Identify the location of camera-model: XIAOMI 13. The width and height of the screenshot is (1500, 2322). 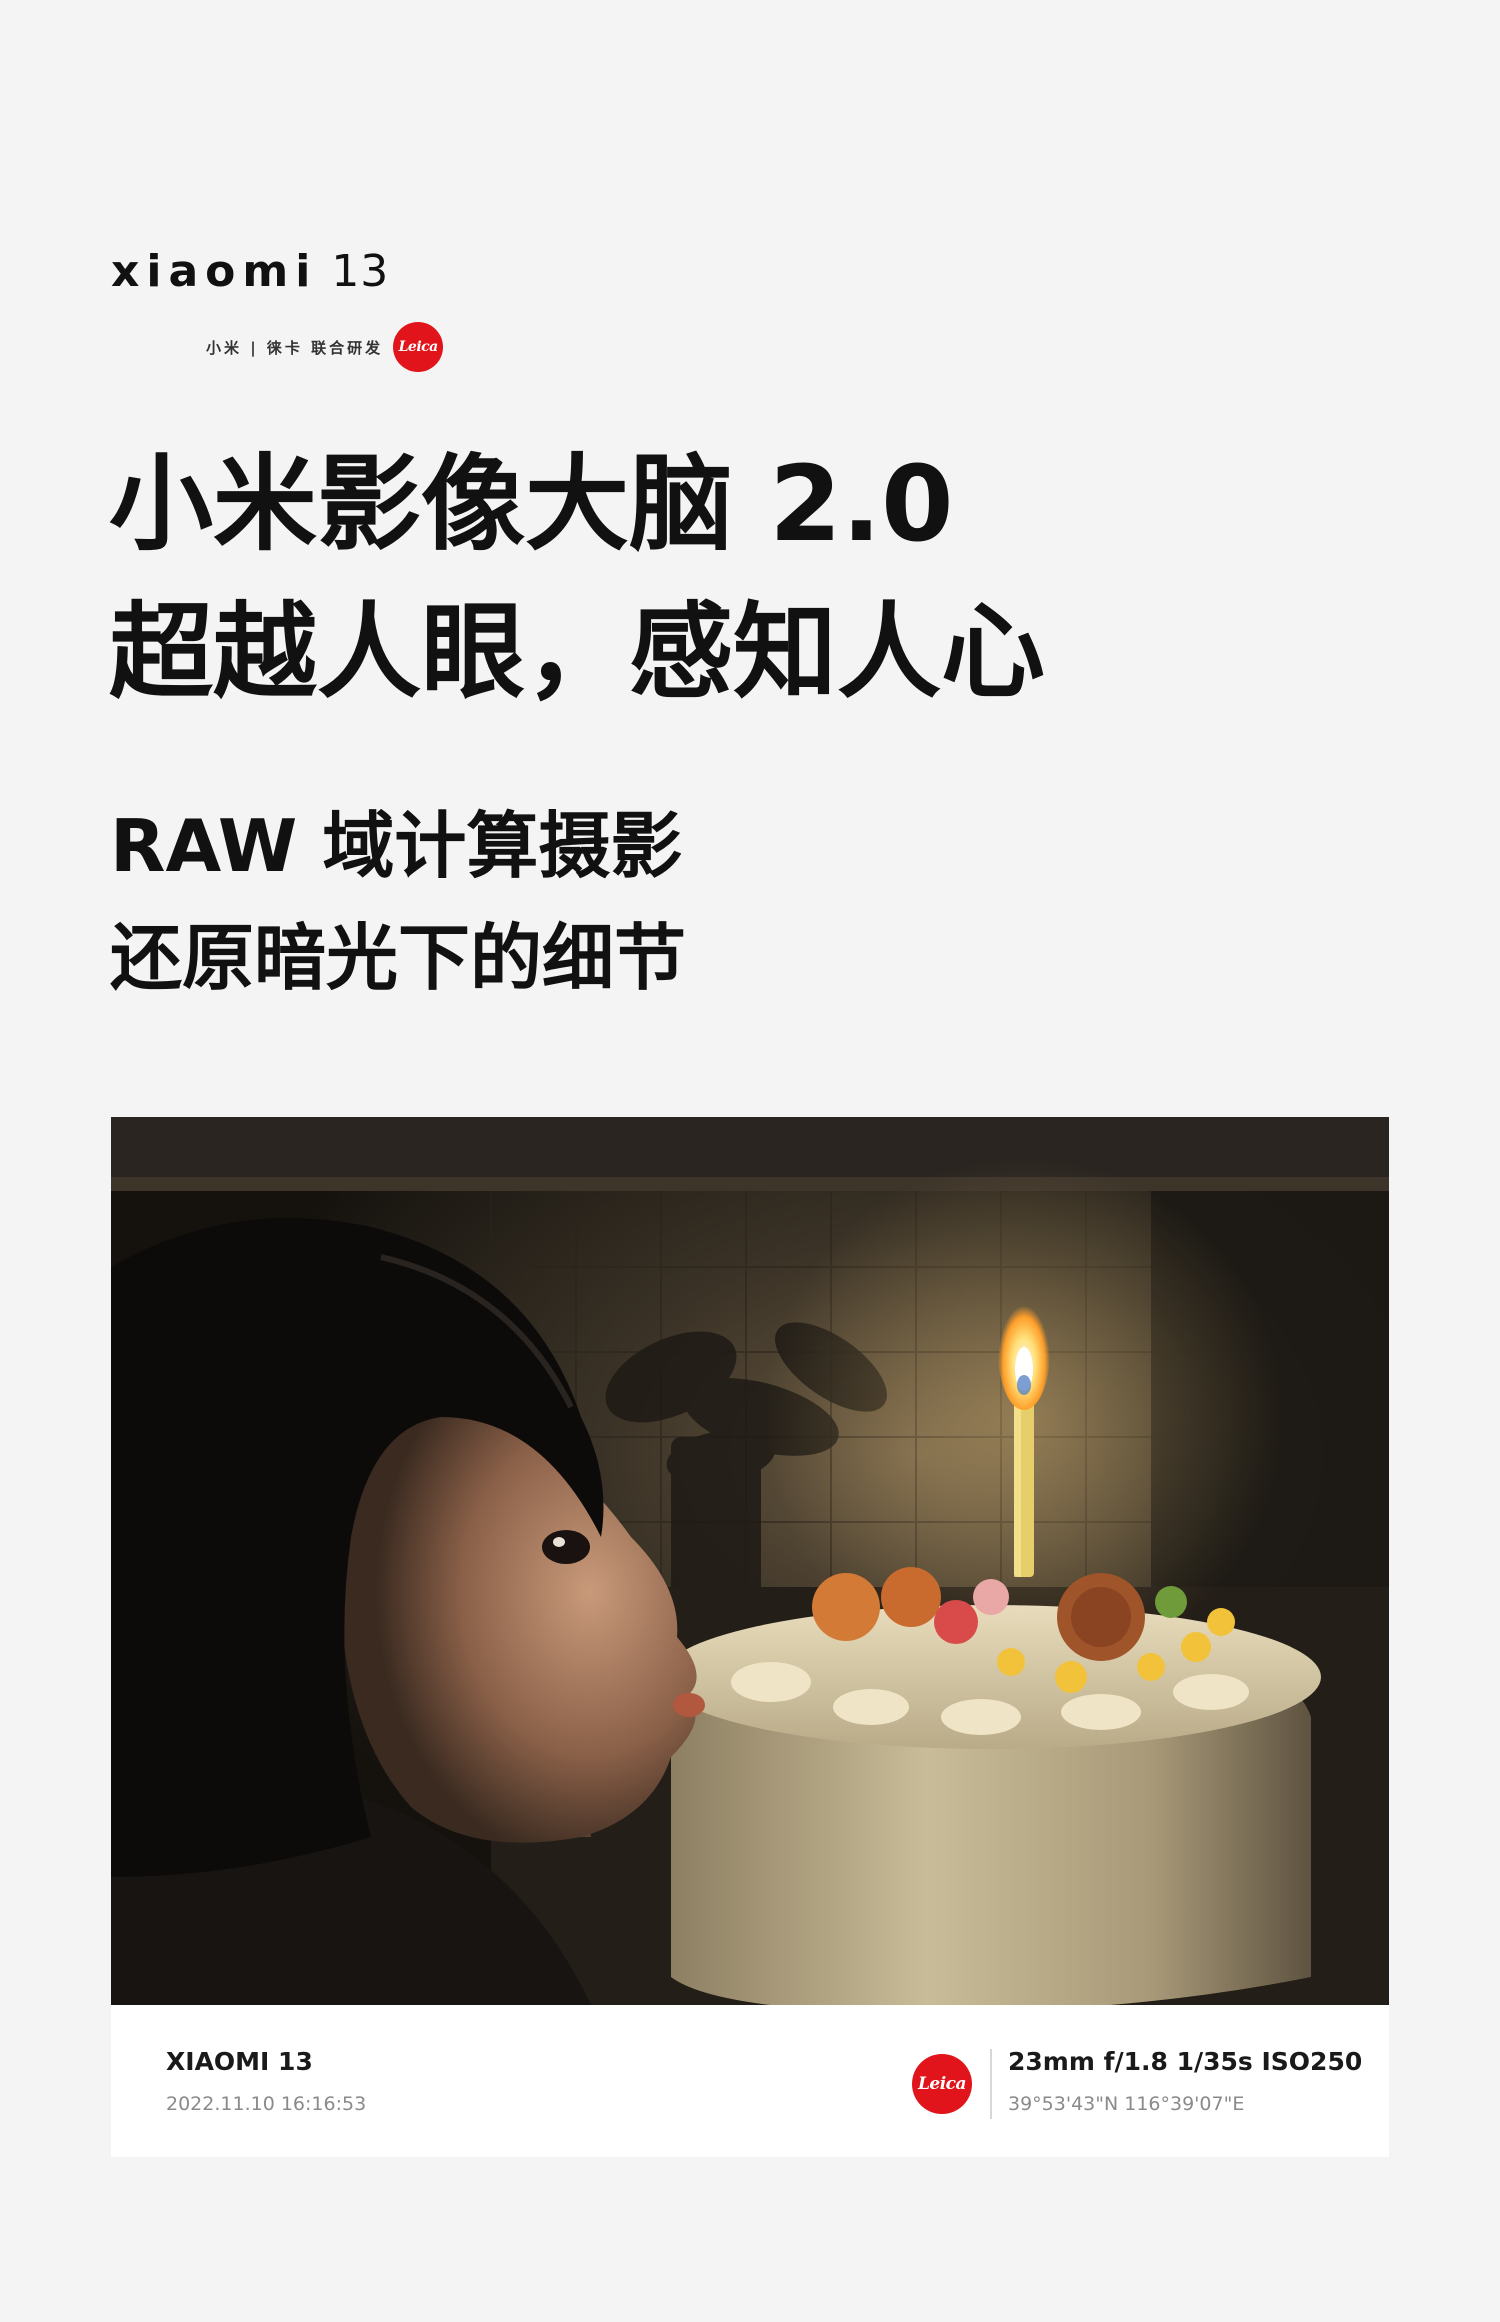
(239, 2061).